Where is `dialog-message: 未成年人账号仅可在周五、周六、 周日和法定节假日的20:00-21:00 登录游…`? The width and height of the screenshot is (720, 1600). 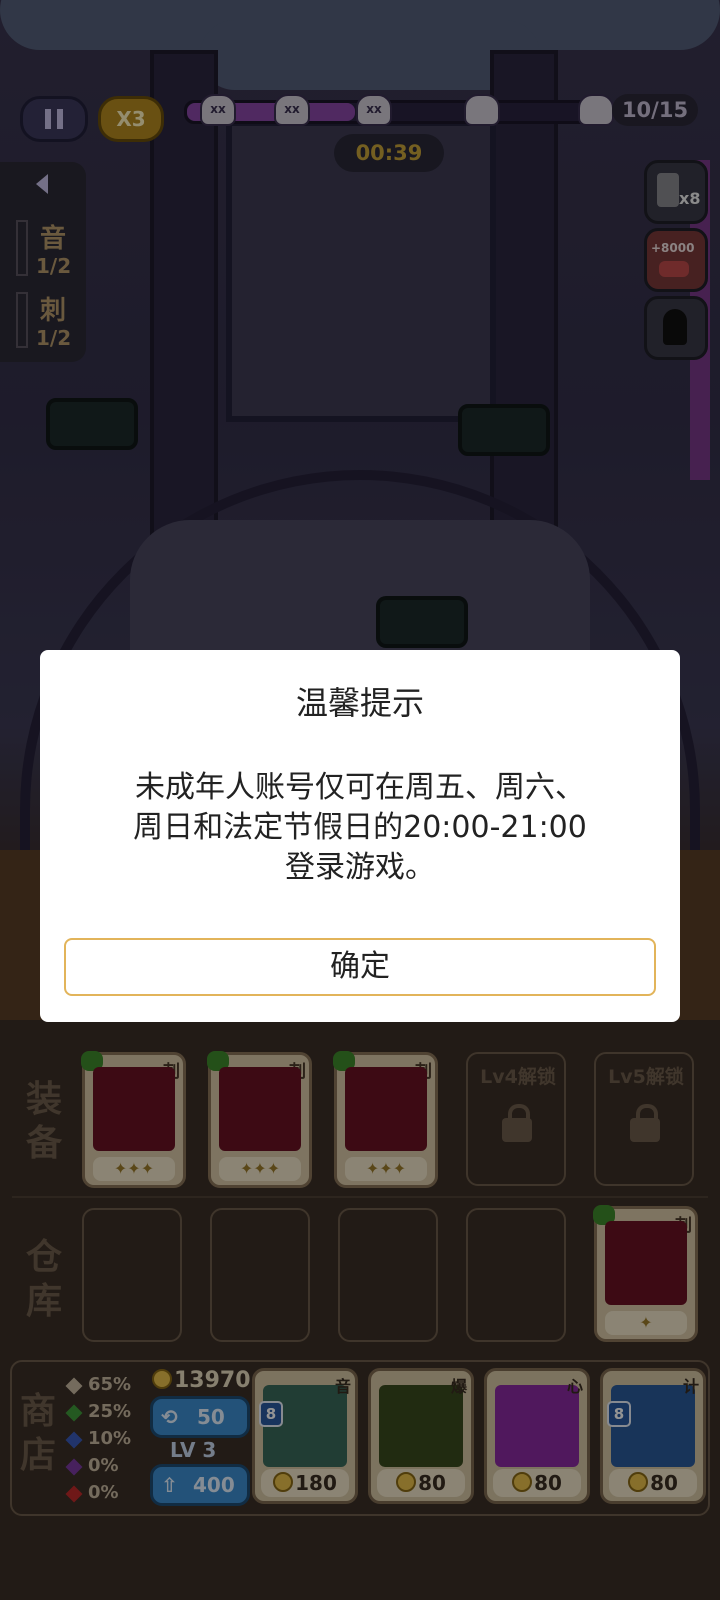
dialog-message: 未成年人账号仅可在周五、周六、 周日和法定节假日的20:00-21:00 登录游… is located at coordinates (360, 828).